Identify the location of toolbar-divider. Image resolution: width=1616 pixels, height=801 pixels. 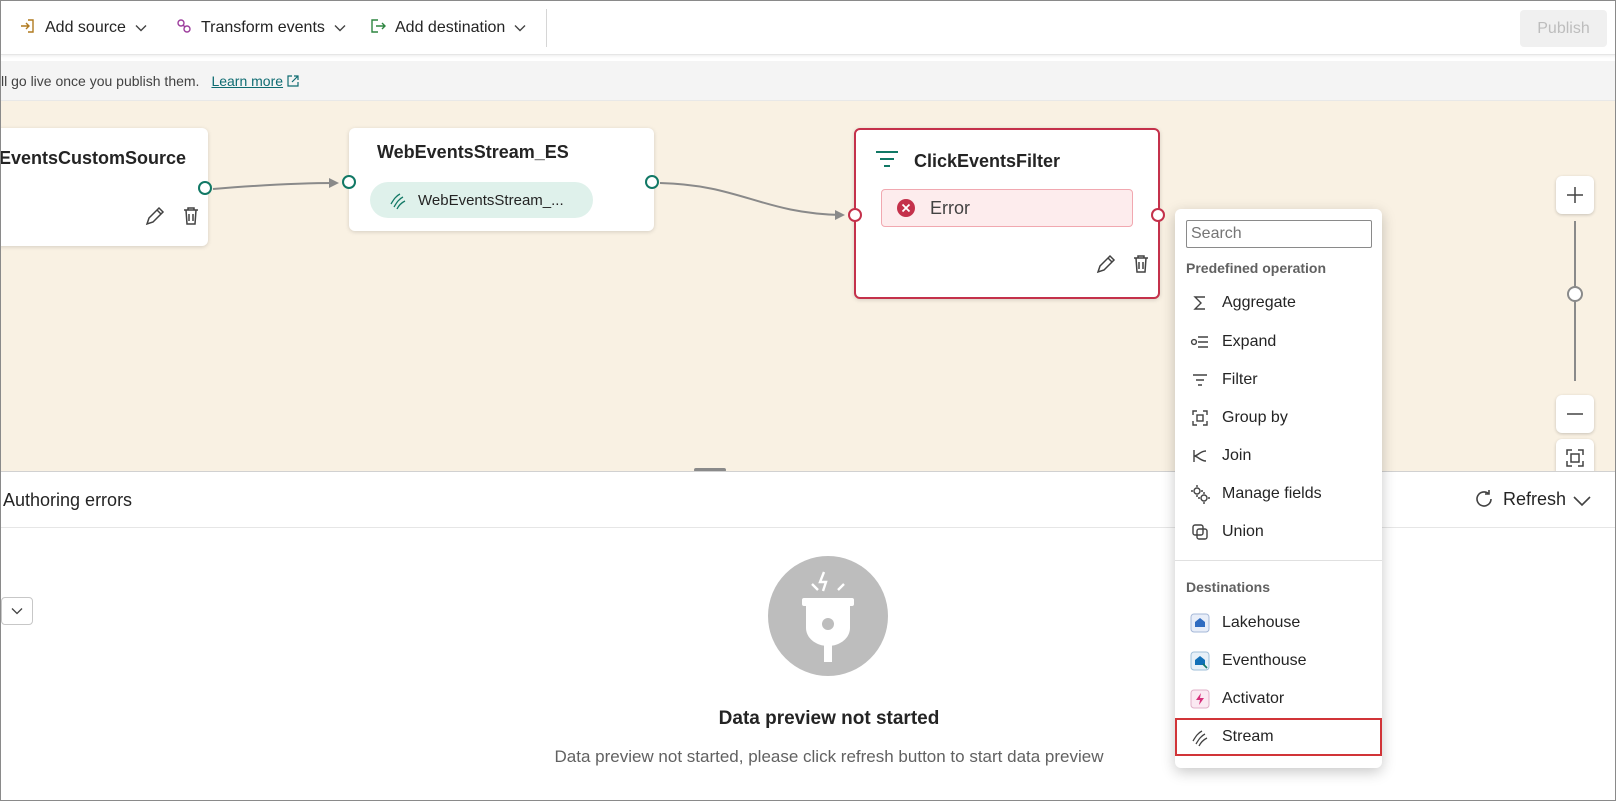
(546, 28).